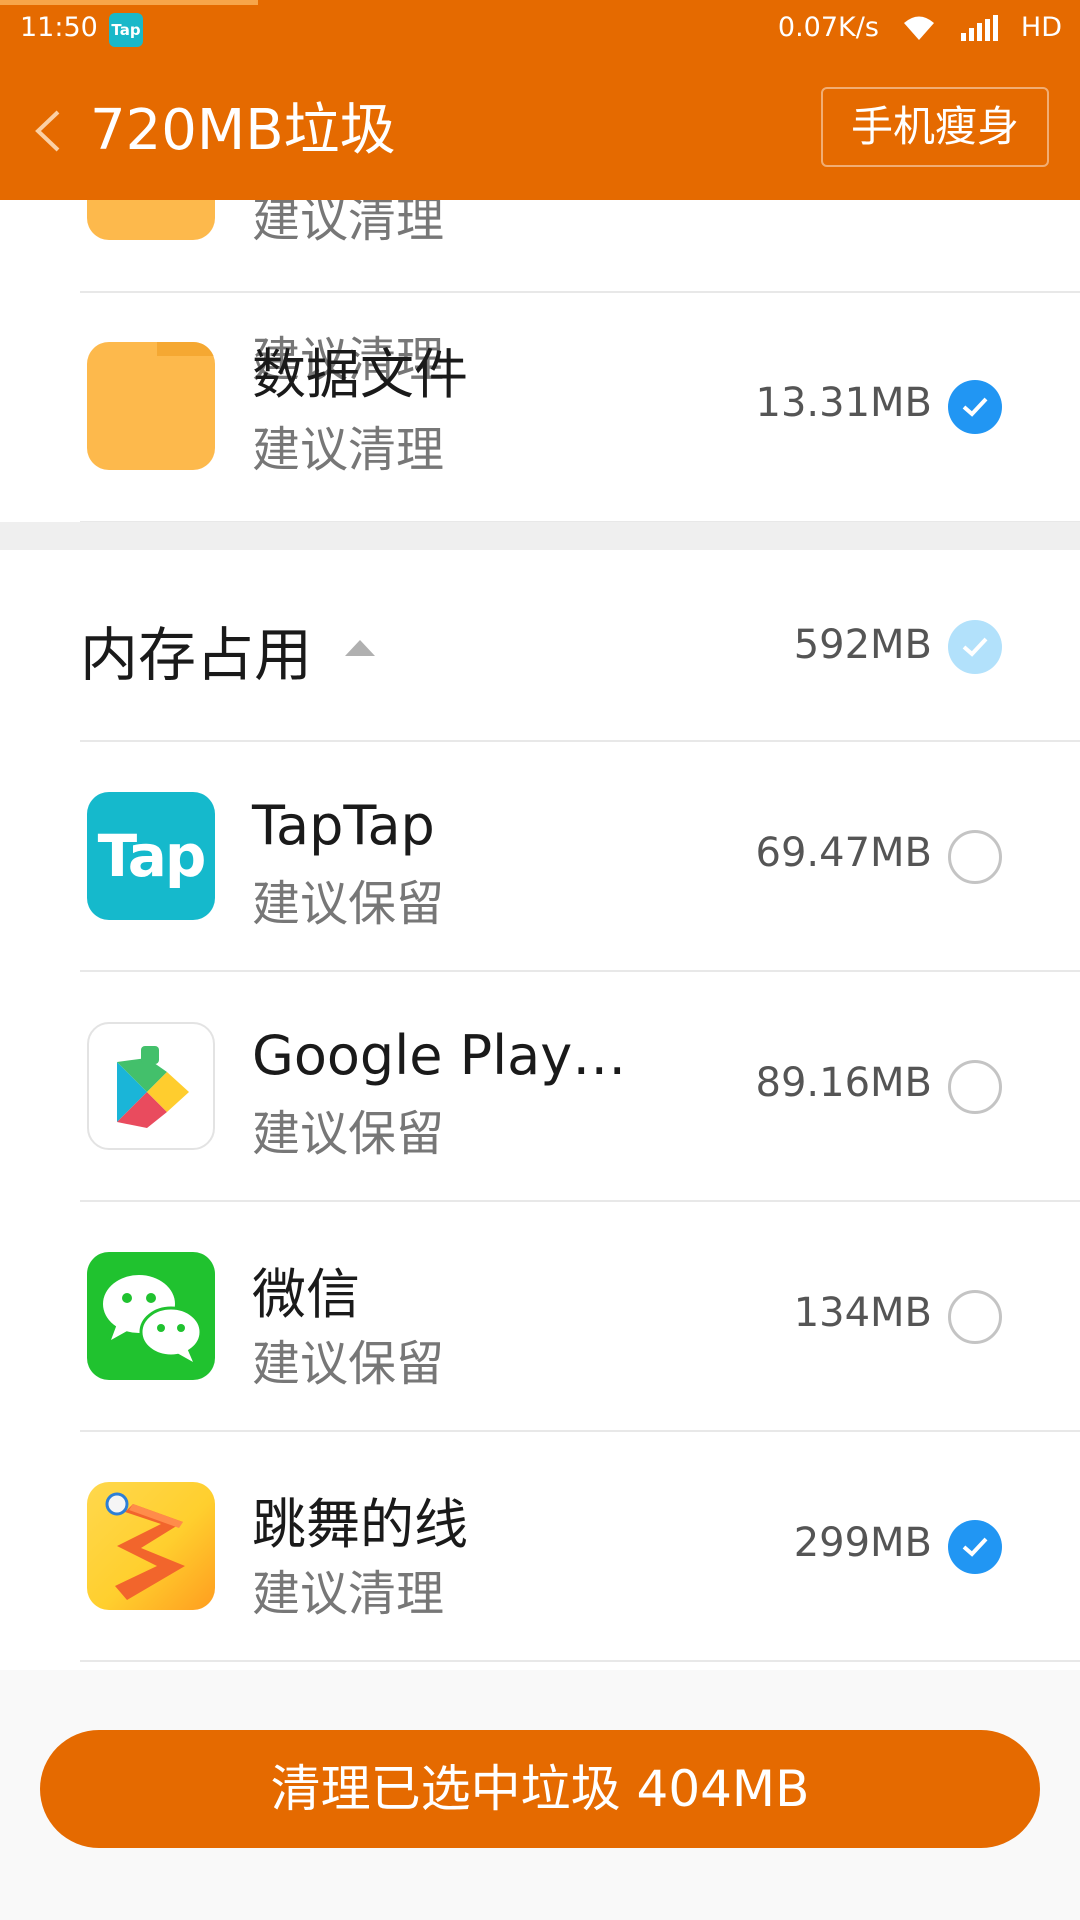  Describe the element at coordinates (862, 1313) in the screenshot. I see `item-size: 134MB` at that location.